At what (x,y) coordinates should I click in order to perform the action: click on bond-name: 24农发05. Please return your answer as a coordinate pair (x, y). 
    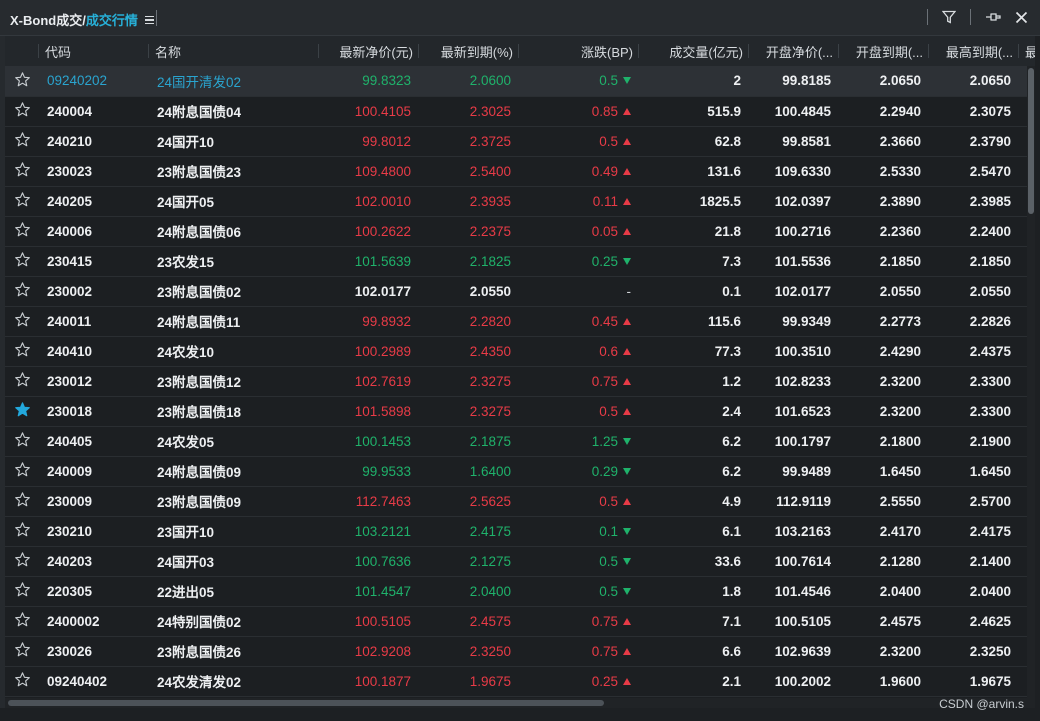
    Looking at the image, I should click on (234, 441).